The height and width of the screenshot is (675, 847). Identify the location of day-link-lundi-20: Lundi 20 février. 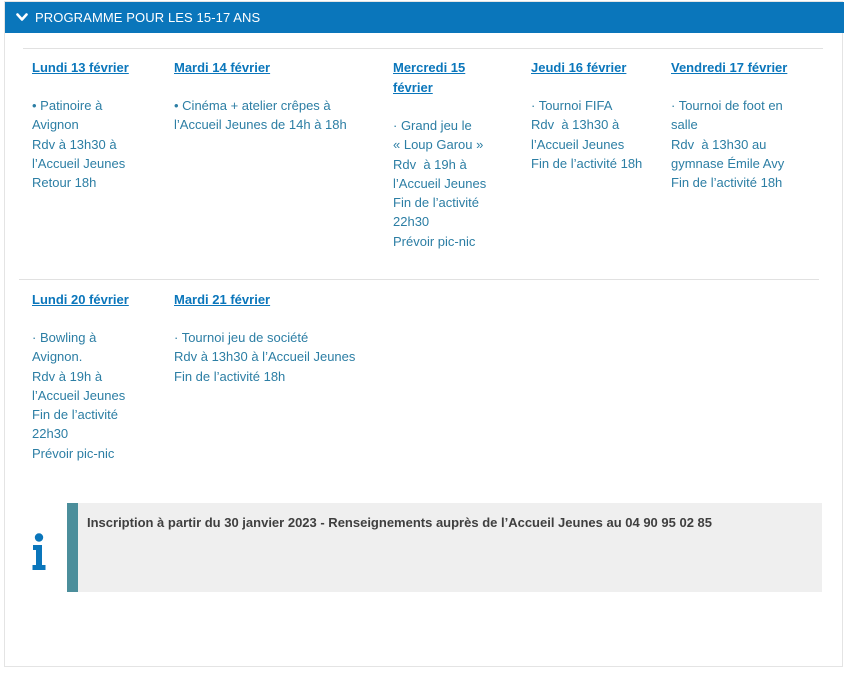
(97, 300).